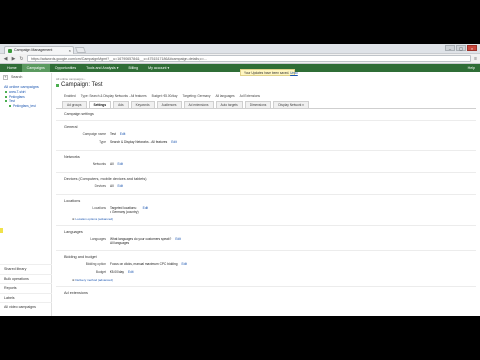 The width and height of the screenshot is (480, 360). What do you see at coordinates (291, 104) in the screenshot?
I see `tab-display-network: Display Network ▾` at bounding box center [291, 104].